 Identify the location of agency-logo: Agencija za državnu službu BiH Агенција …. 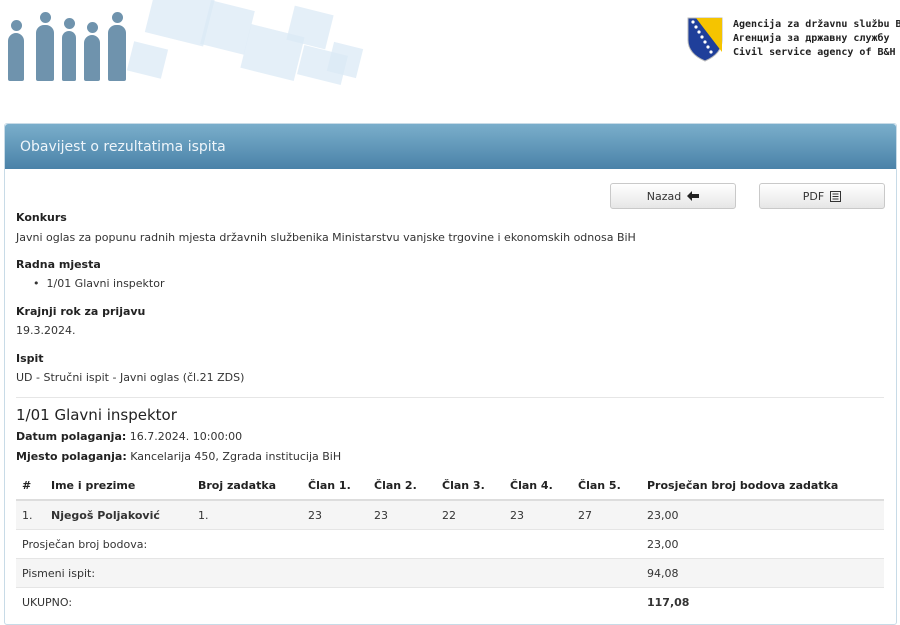
(793, 41).